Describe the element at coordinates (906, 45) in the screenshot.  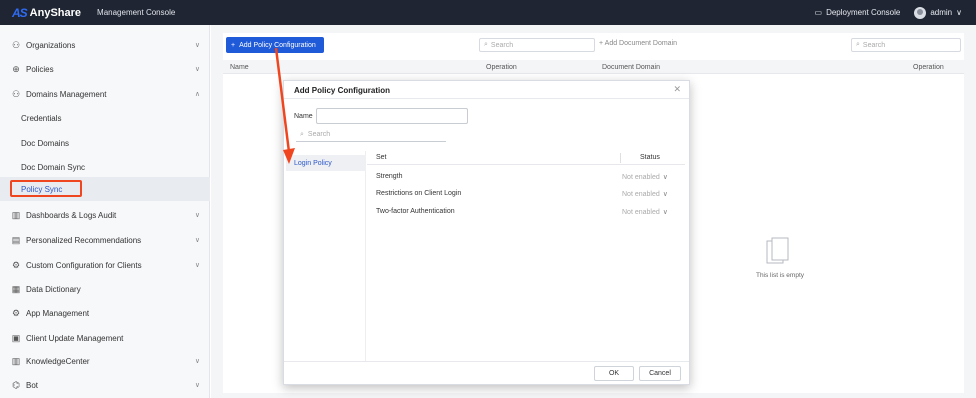
I see `domain-search-input: ⌕ Search` at that location.